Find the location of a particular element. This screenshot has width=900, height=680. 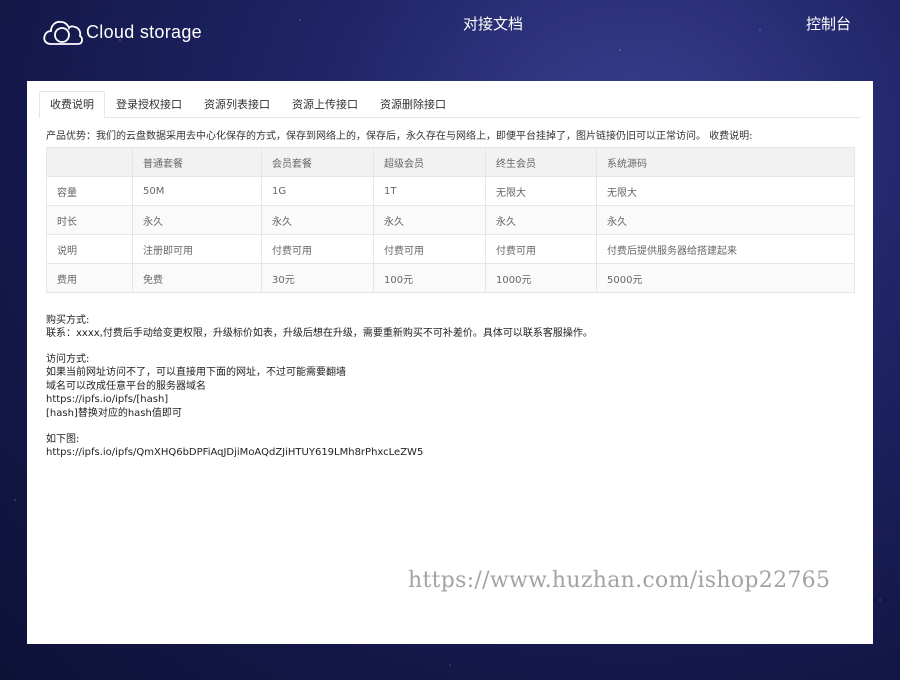

section-title: 访问方式: is located at coordinates (68, 359).